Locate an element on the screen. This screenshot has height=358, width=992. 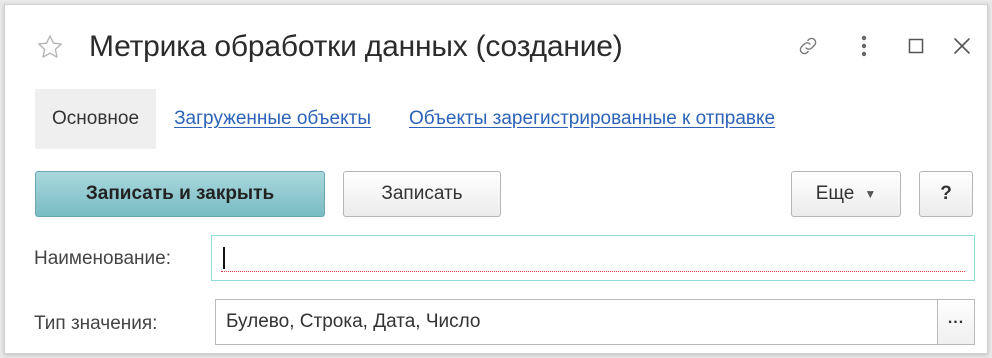
help-button: ? is located at coordinates (946, 194).